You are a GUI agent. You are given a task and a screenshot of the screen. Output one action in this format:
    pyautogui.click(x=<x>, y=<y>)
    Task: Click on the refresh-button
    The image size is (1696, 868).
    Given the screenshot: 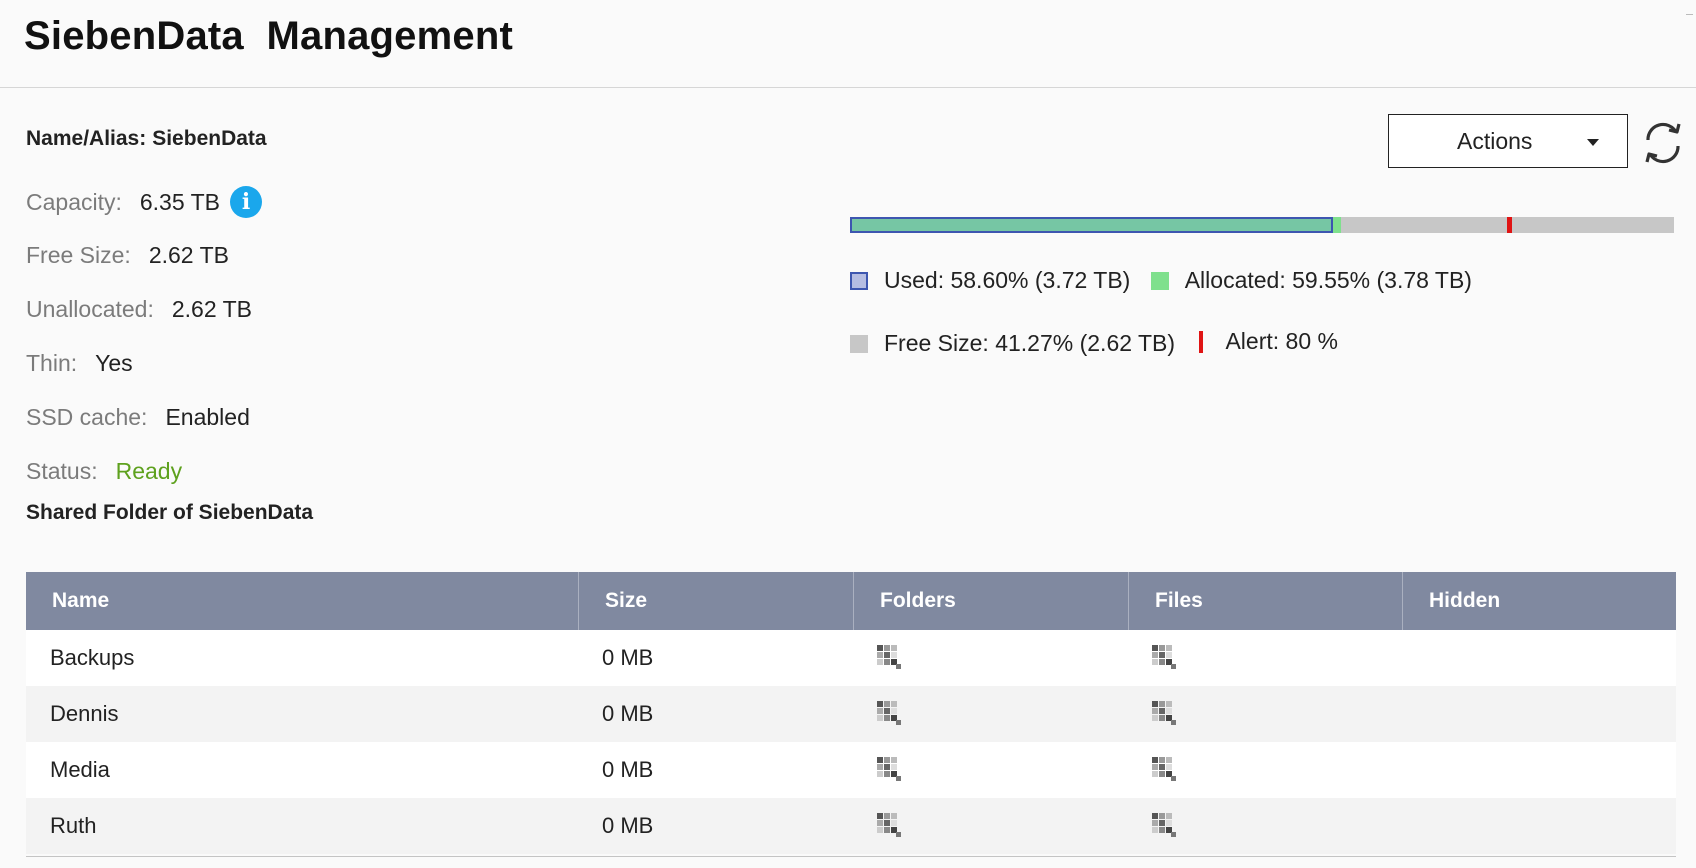 What is the action you would take?
    pyautogui.click(x=1663, y=143)
    